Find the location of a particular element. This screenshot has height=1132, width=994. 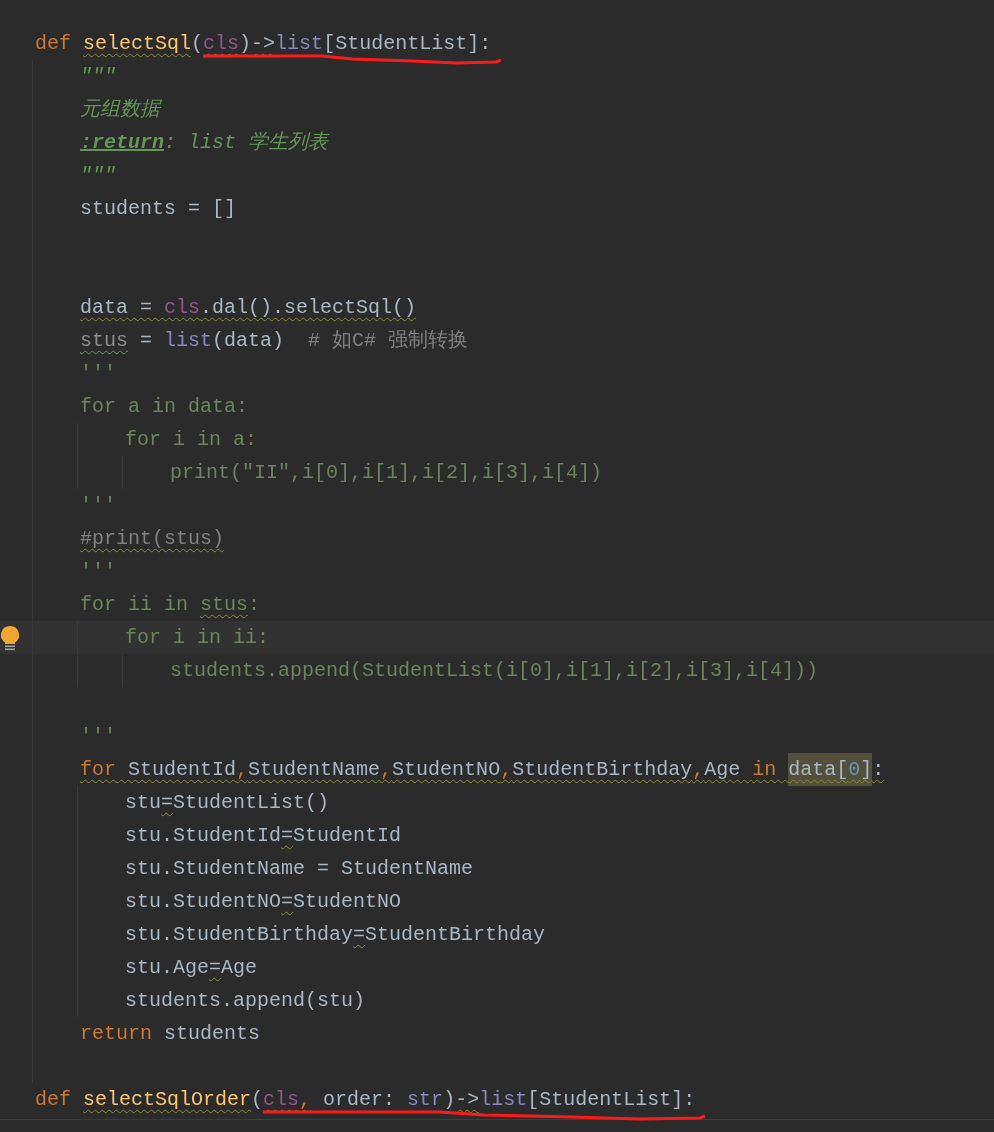

code-token: print("II",i[0],i[1],i[2],i[3],i[4]) is located at coordinates (386, 473).